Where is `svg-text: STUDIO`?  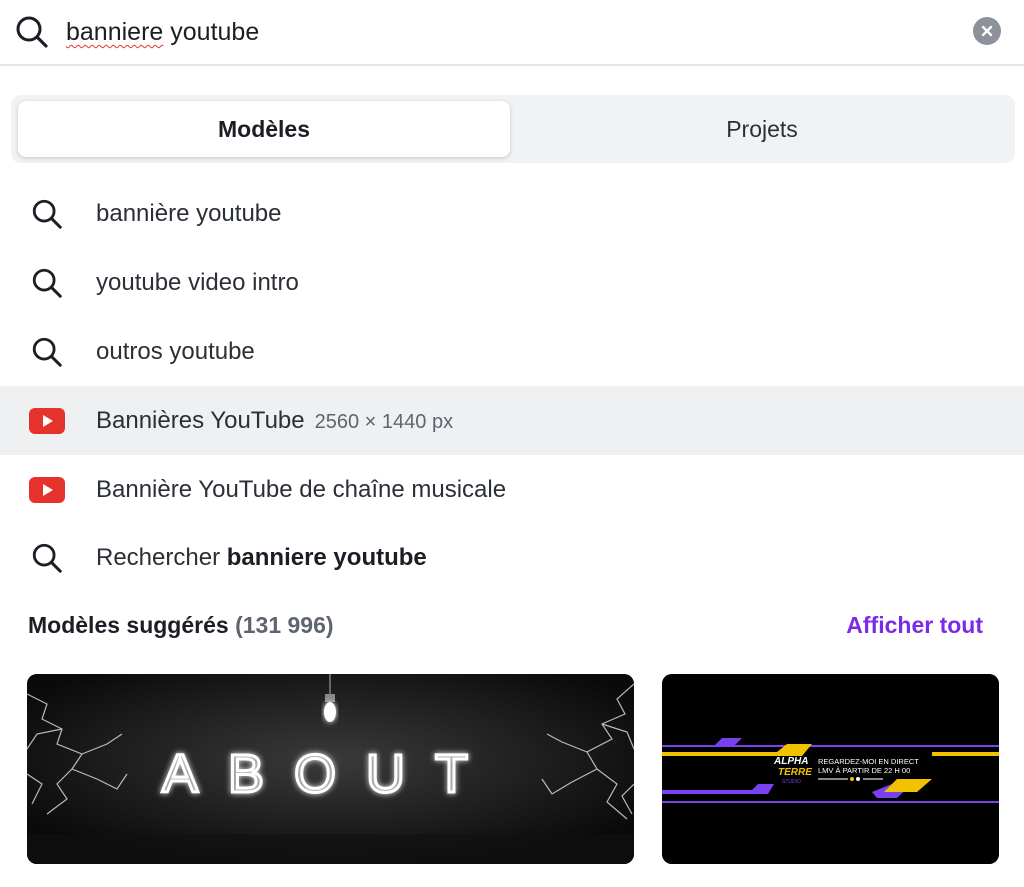 svg-text: STUDIO is located at coordinates (791, 782).